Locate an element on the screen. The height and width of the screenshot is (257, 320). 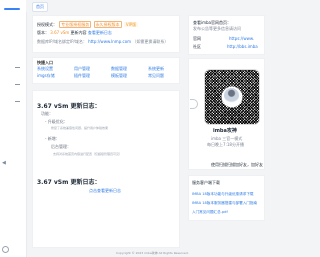
top-bar: 首页 is located at coordinates (145, 6).